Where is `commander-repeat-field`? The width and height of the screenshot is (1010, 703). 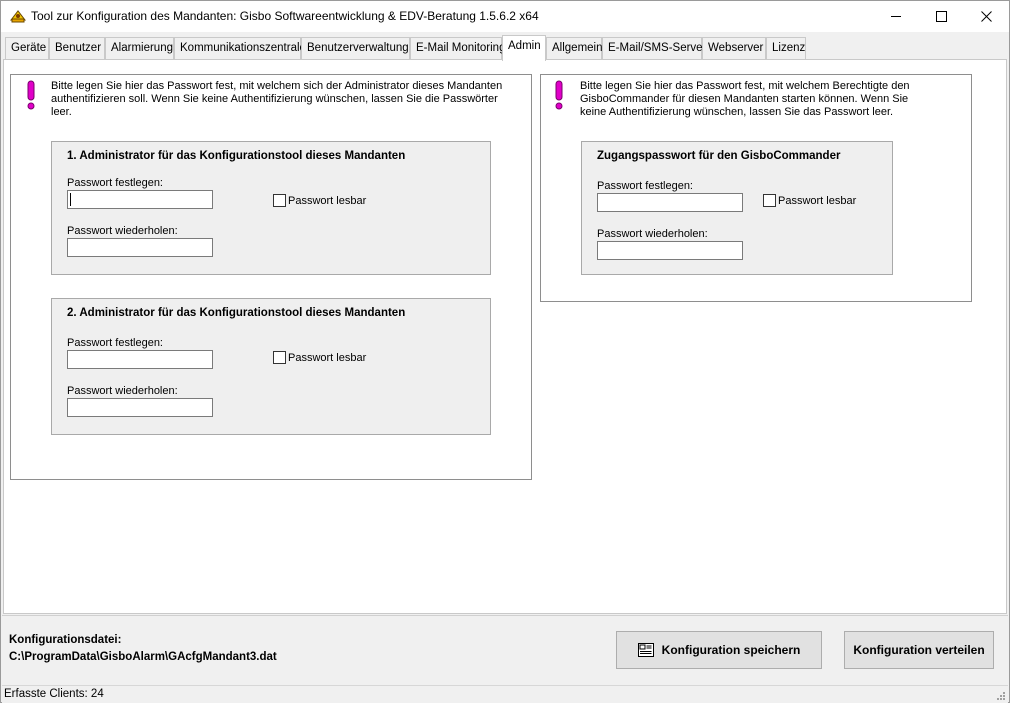 commander-repeat-field is located at coordinates (670, 250).